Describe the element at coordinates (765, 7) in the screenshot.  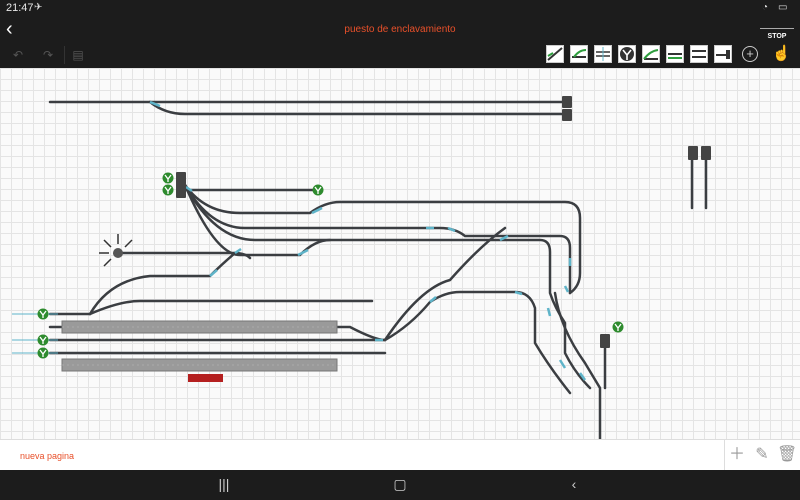
I see `wifi-icon: ◔` at that location.